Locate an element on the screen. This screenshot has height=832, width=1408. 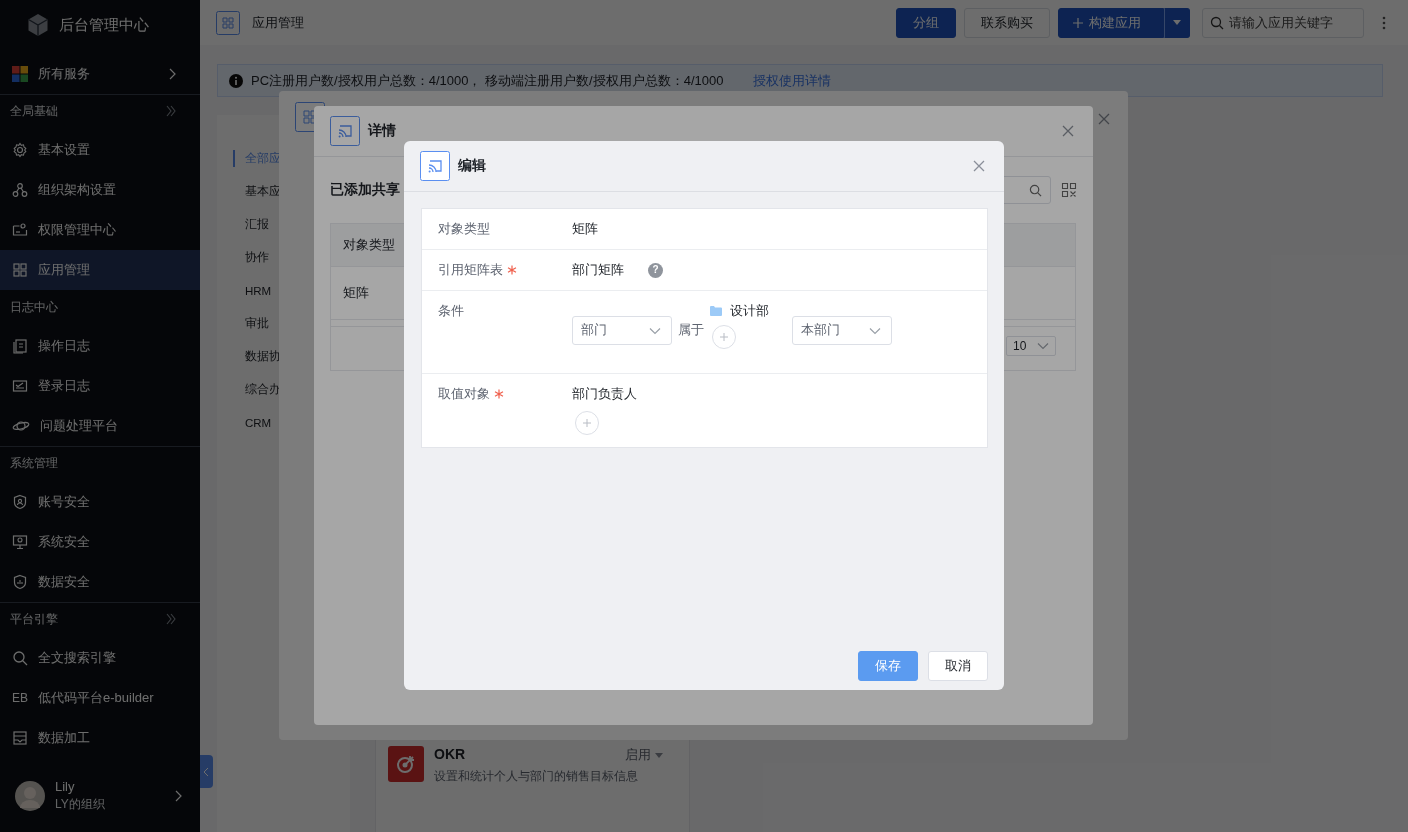
field-label: 条件 is located at coordinates (451, 311).